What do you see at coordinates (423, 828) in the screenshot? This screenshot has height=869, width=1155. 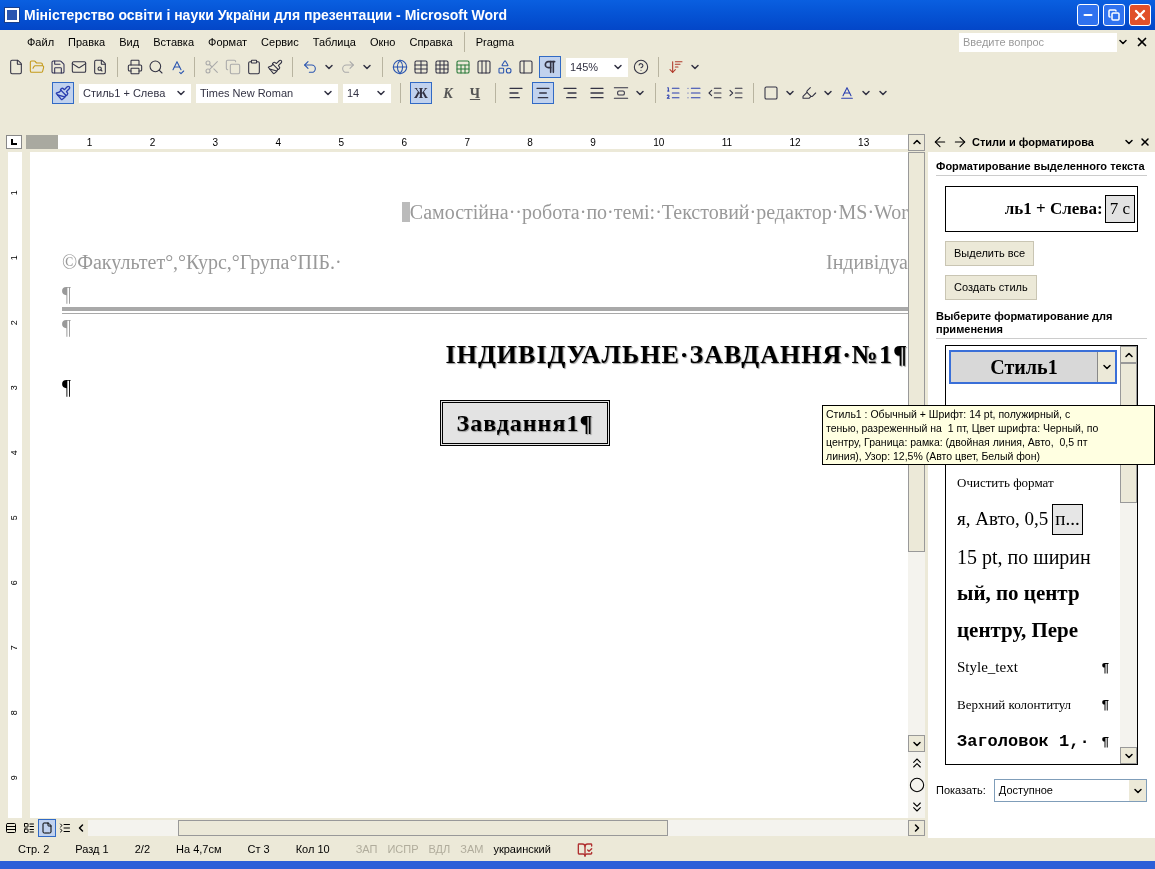 I see `scroll-thumb` at bounding box center [423, 828].